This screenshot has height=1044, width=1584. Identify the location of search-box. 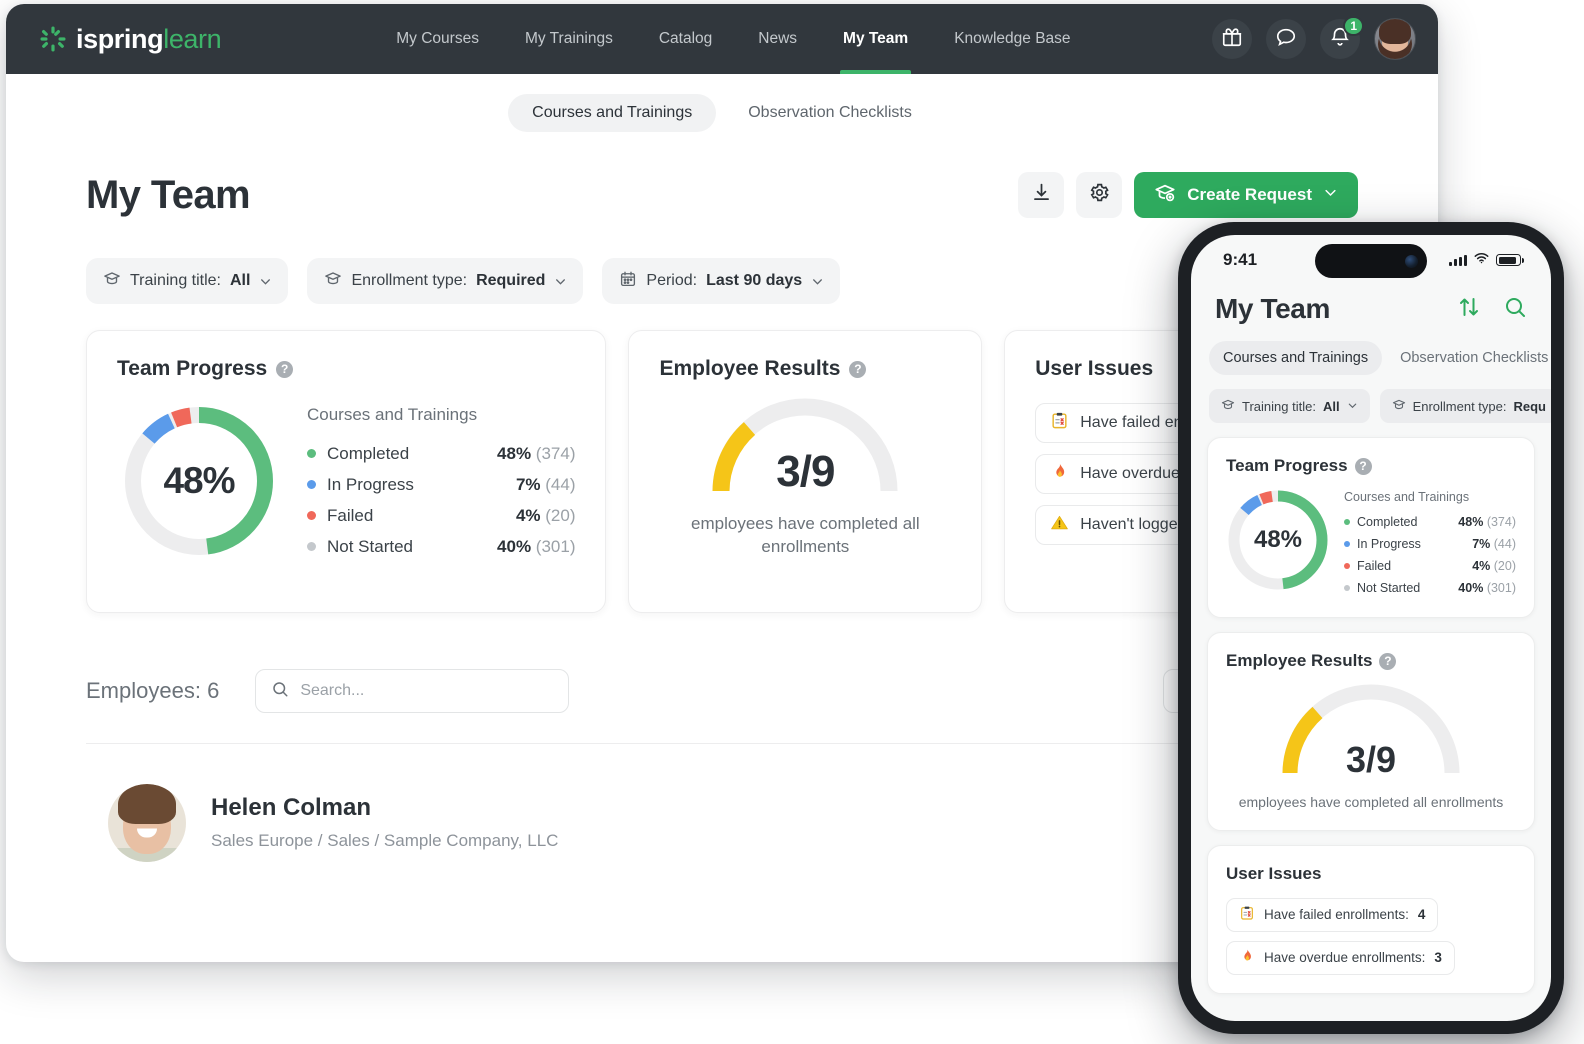
(412, 691).